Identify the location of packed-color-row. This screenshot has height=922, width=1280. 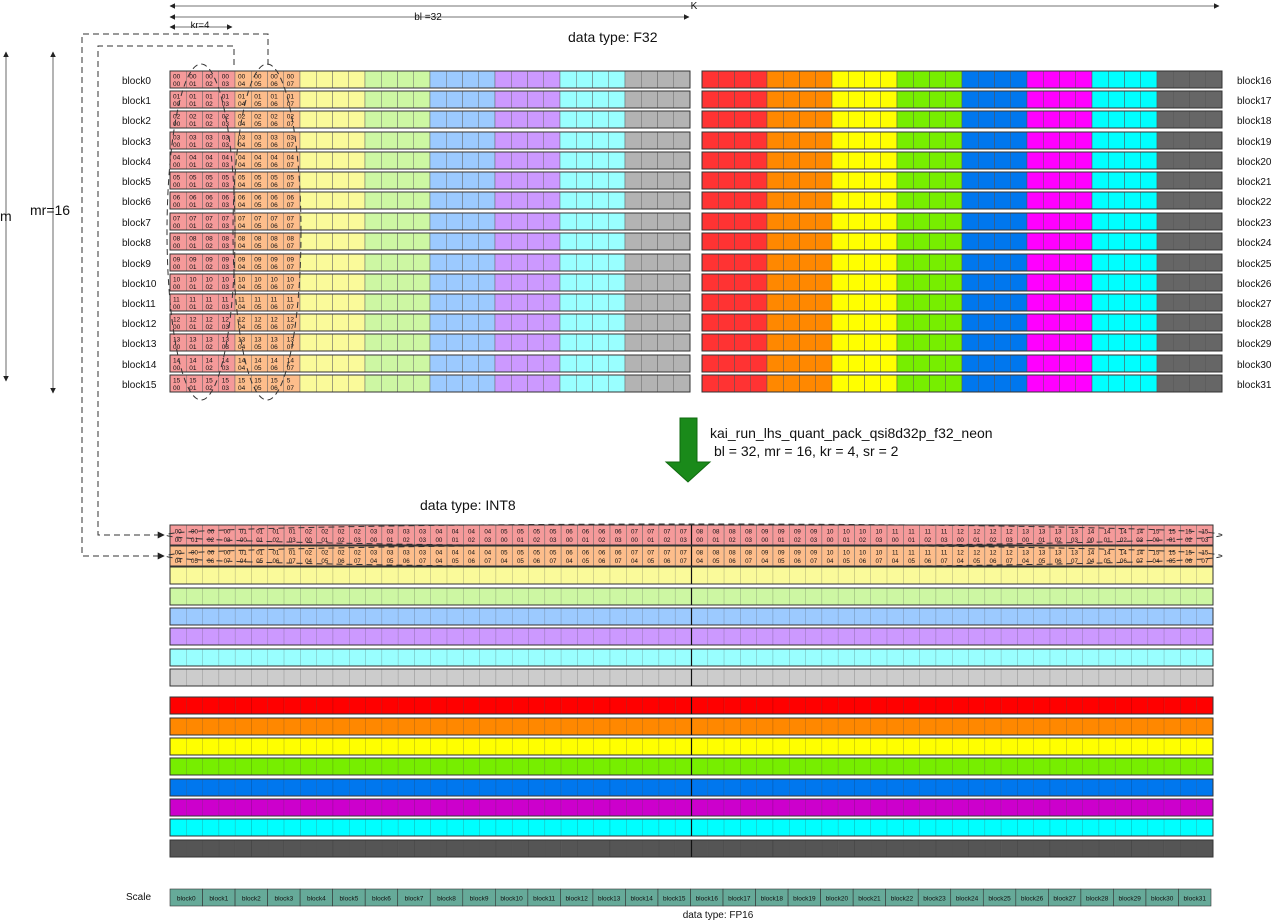
(691, 807).